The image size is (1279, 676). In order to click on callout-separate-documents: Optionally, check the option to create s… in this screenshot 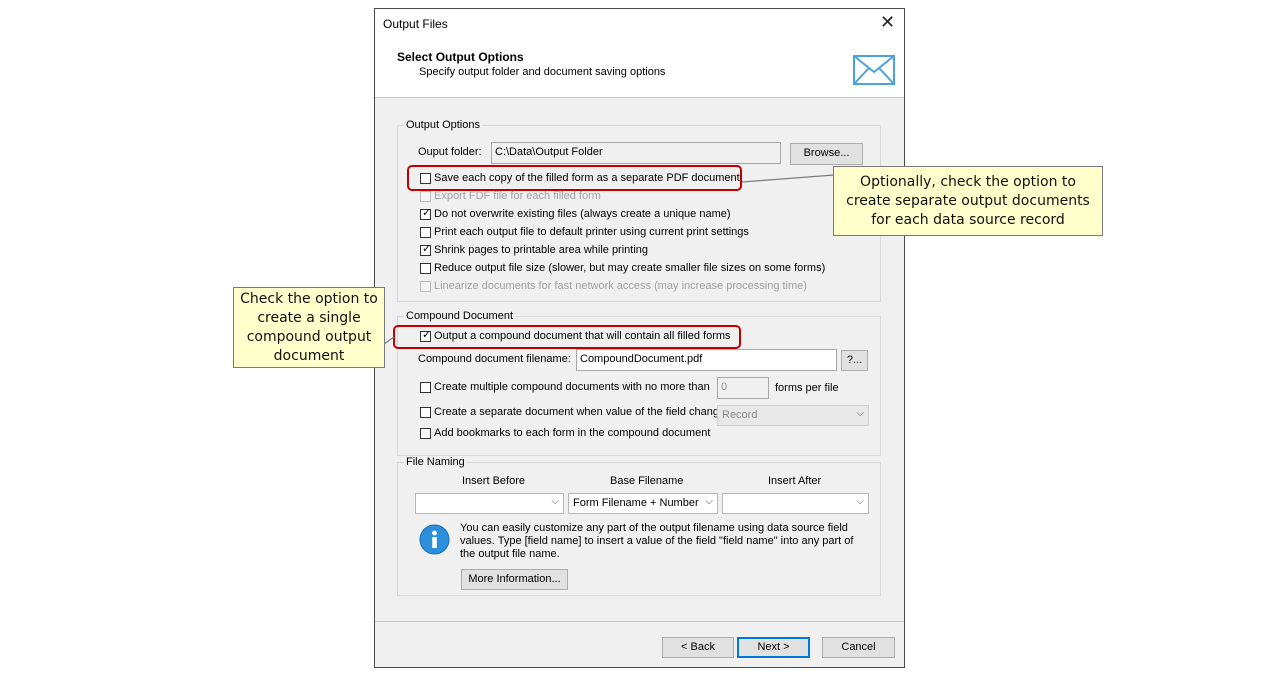, I will do `click(968, 201)`.